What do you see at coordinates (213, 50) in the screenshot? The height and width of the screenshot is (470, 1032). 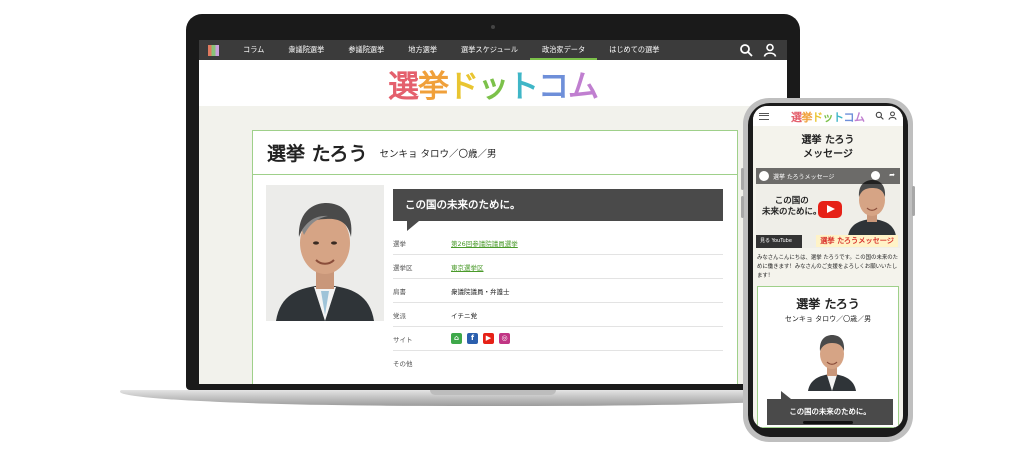 I see `site-logo-icon` at bounding box center [213, 50].